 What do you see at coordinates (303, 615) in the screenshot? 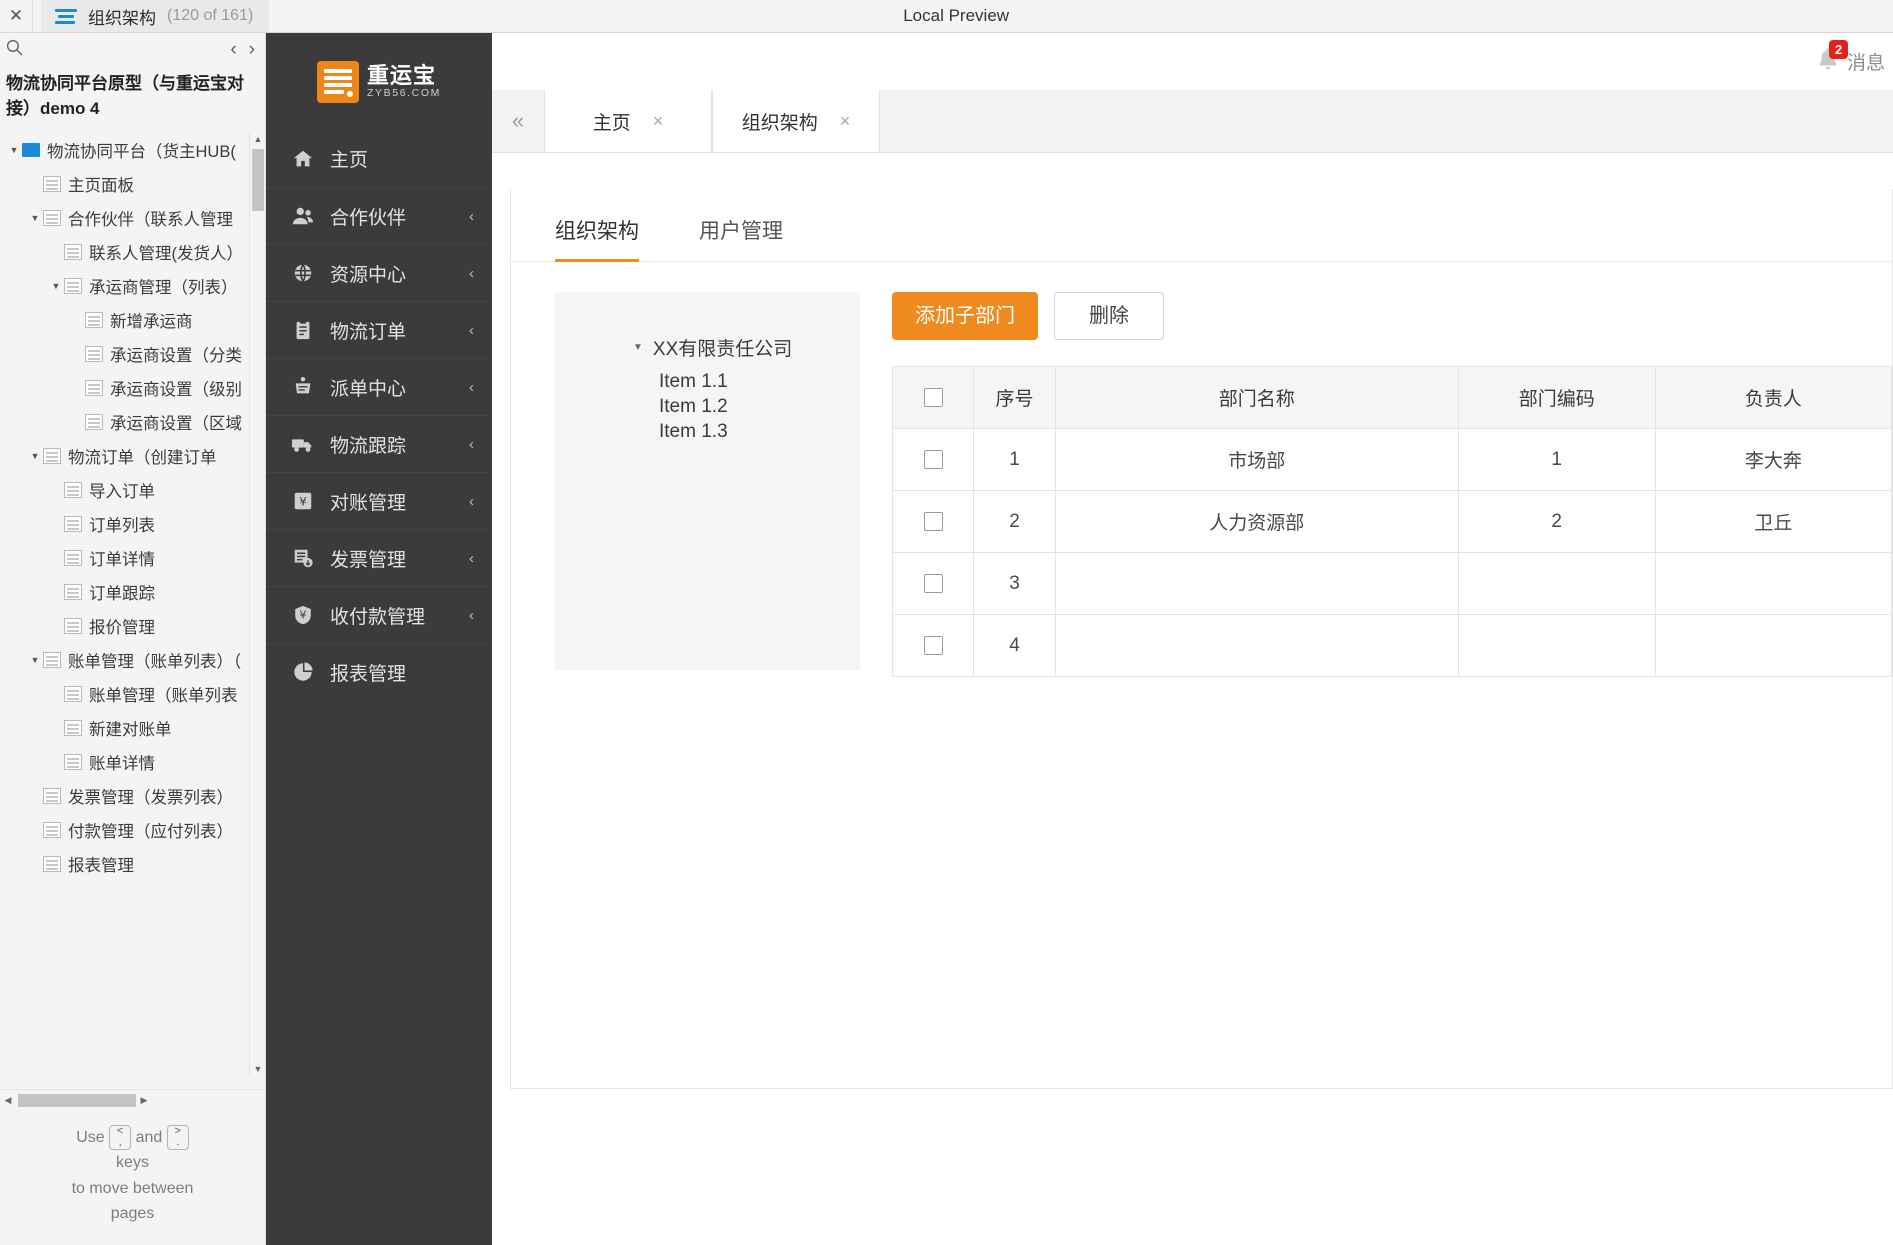
I see `yuan-shield-icon: ¥` at bounding box center [303, 615].